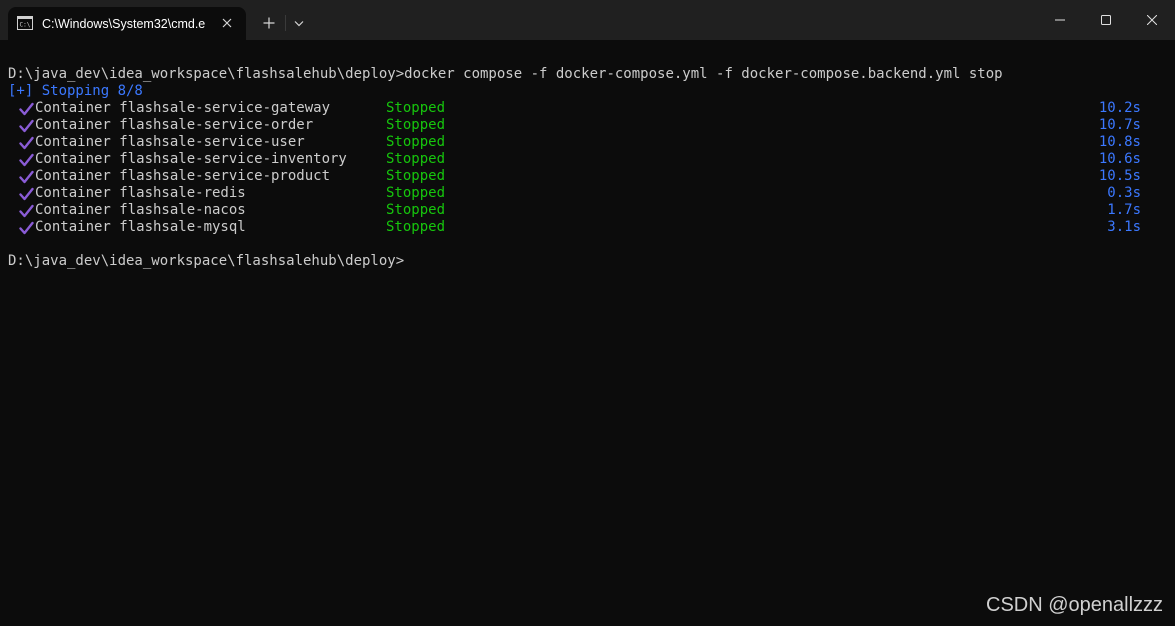  What do you see at coordinates (174, 125) in the screenshot?
I see `container-name: Container flashsale-service-order` at bounding box center [174, 125].